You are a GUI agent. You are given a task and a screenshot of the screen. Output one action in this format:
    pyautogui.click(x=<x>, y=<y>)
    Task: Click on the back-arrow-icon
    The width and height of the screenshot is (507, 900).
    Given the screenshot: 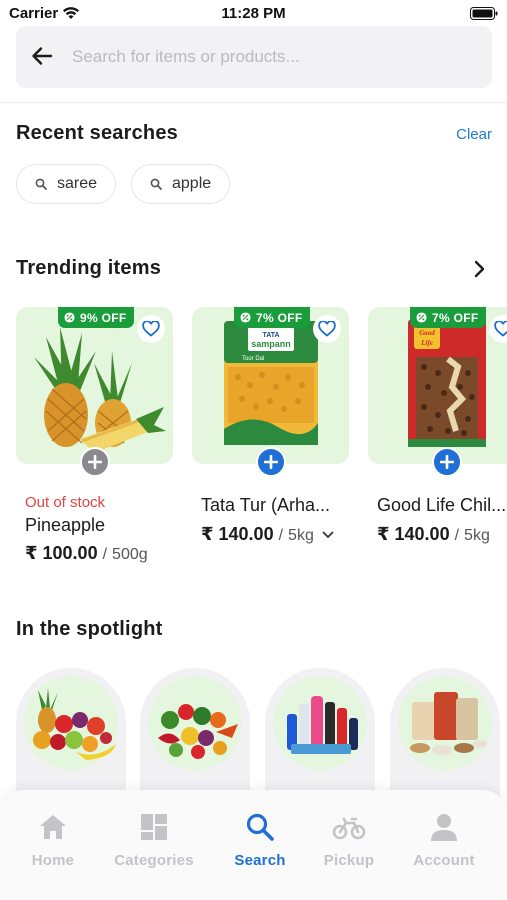 What is the action you would take?
    pyautogui.click(x=42, y=56)
    